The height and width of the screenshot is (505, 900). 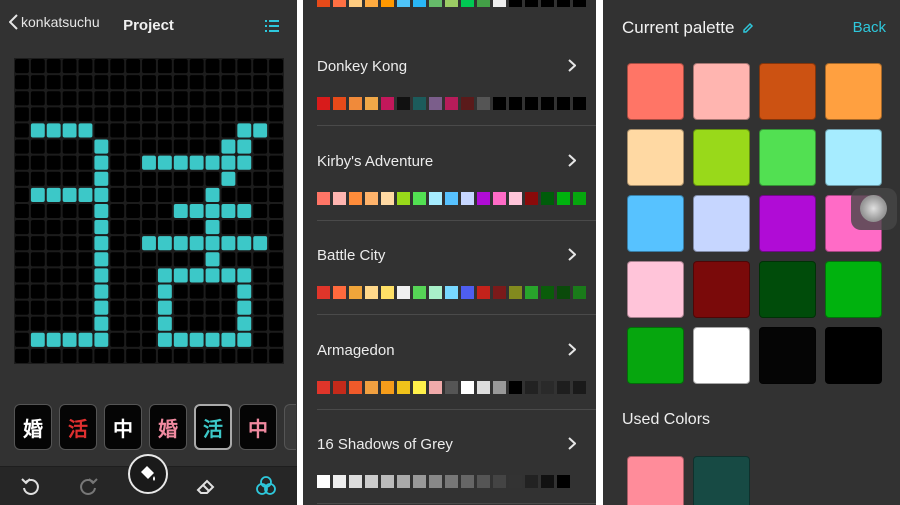 I want to click on palette-row: Armagedon, so click(x=449, y=362).